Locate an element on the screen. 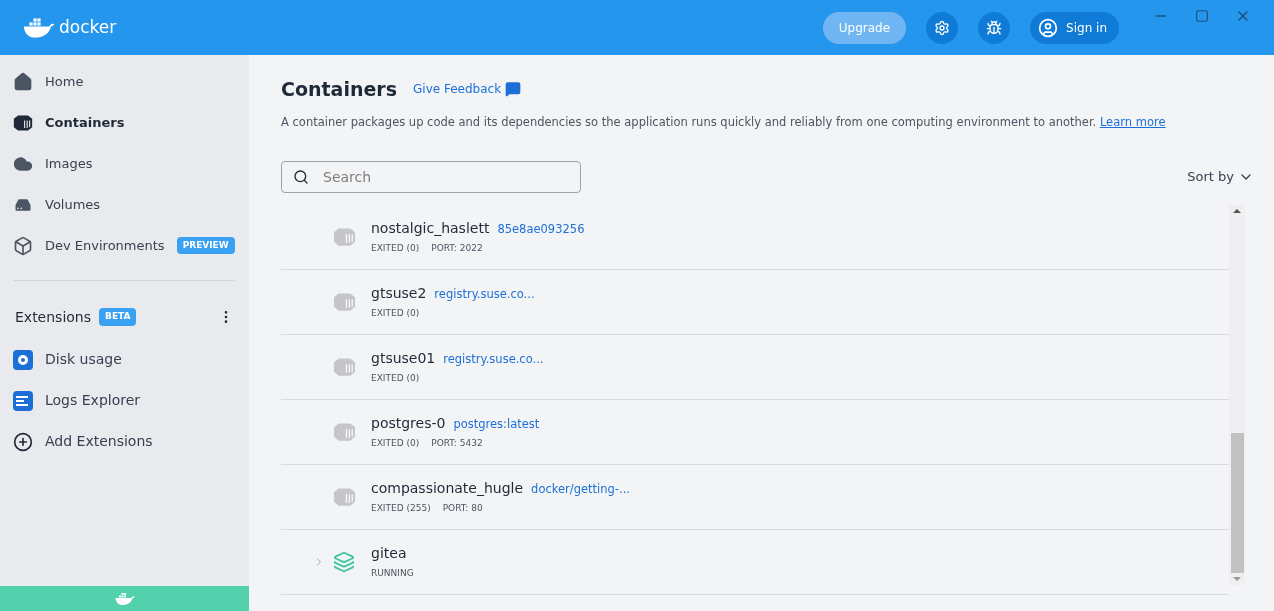 The image size is (1274, 611). image-link: 85e8ae093256 is located at coordinates (541, 230).